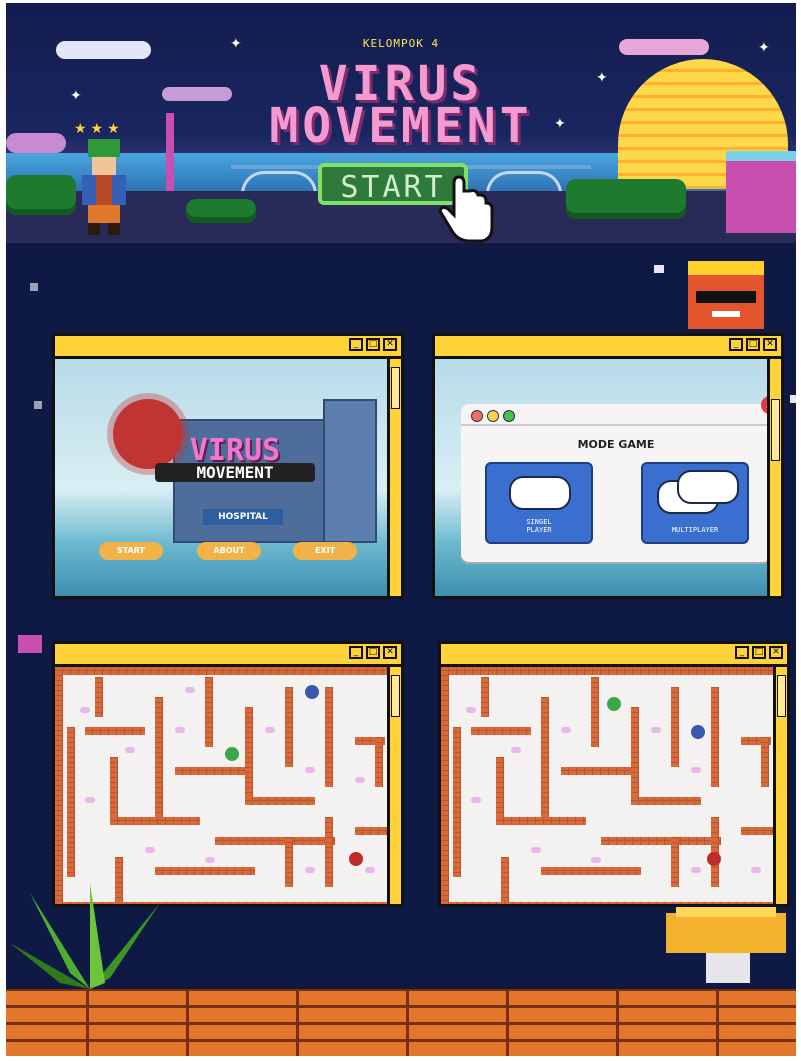 The width and height of the screenshot is (801, 1061). I want to click on maze-screen-window: _ □ ✕, so click(614, 774).